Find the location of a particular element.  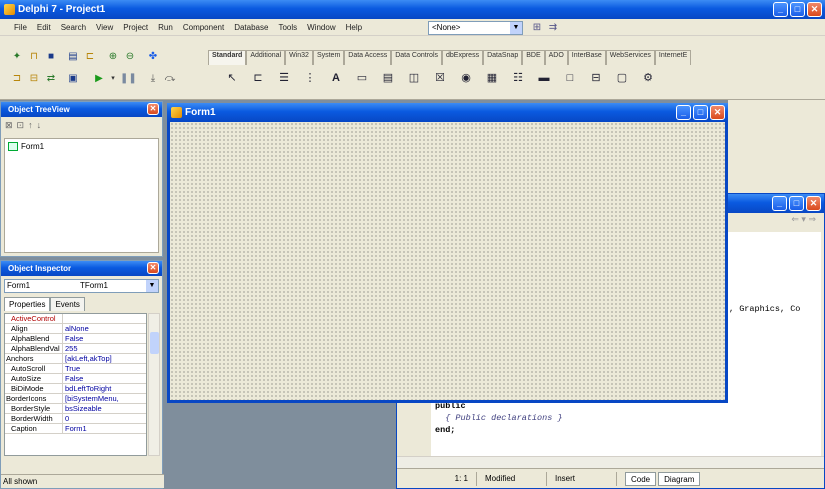

view-form-icon: ⊟ is located at coordinates (34, 79).